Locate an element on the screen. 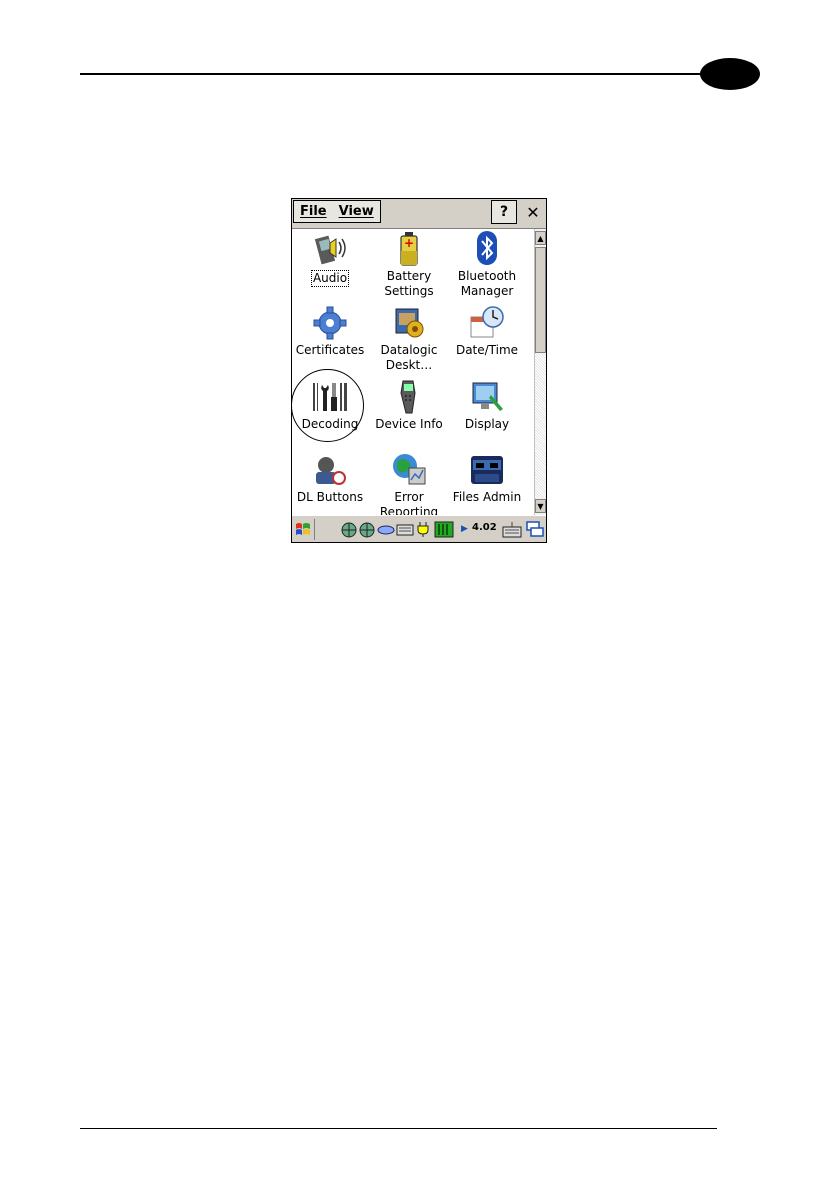 Image resolution: width=839 pixels, height=1191 pixels. applet-bluetooth-manager: Bluetooth Manager is located at coordinates (487, 265).